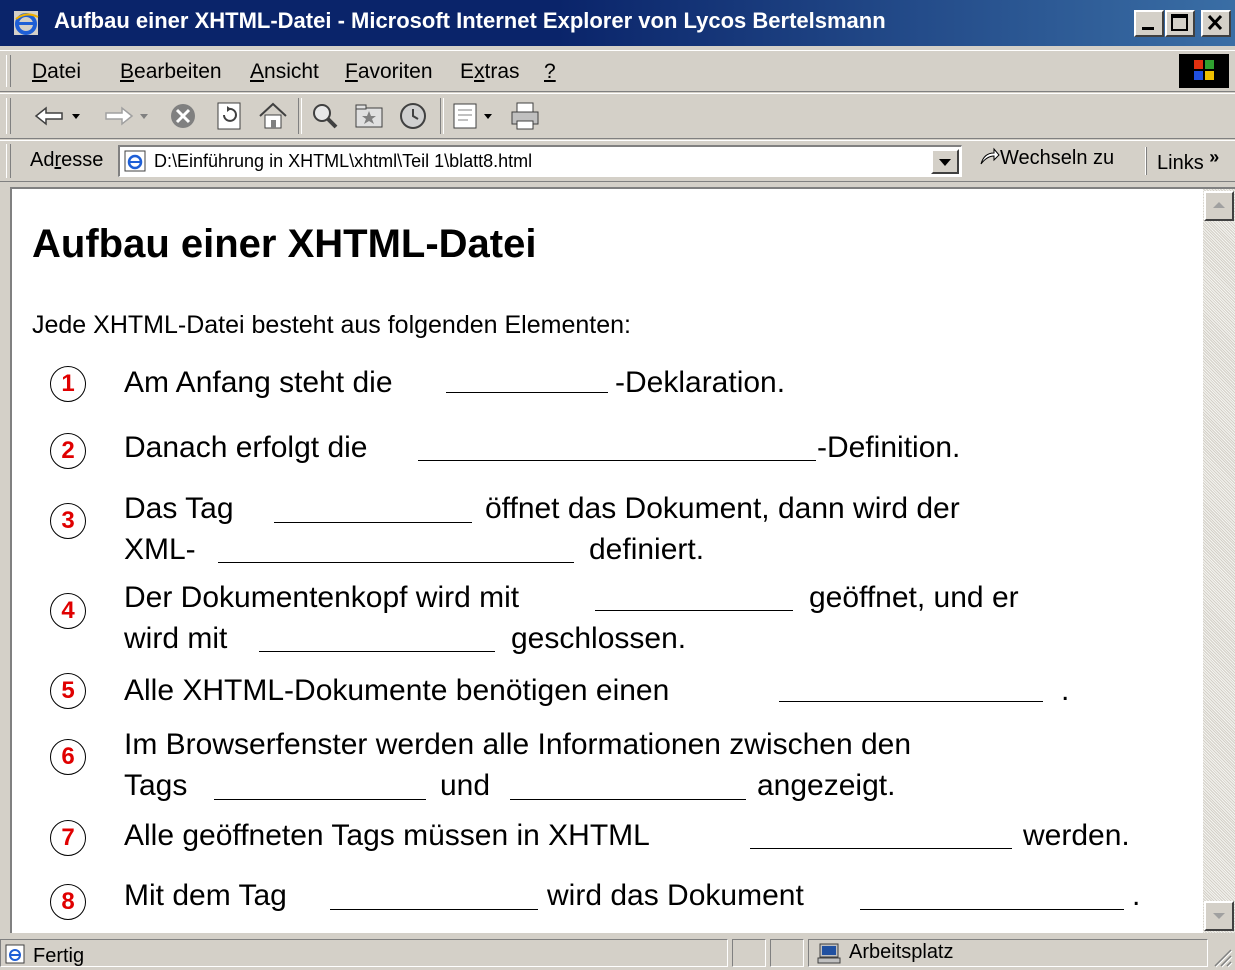  Describe the element at coordinates (56, 72) in the screenshot. I see `menu-datei: Datei` at that location.